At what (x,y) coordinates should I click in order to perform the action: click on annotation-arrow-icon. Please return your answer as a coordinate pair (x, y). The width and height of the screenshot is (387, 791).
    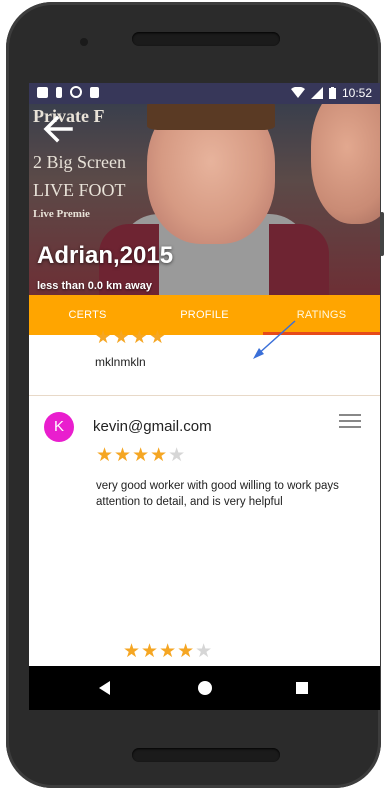
    Looking at the image, I should click on (274, 339).